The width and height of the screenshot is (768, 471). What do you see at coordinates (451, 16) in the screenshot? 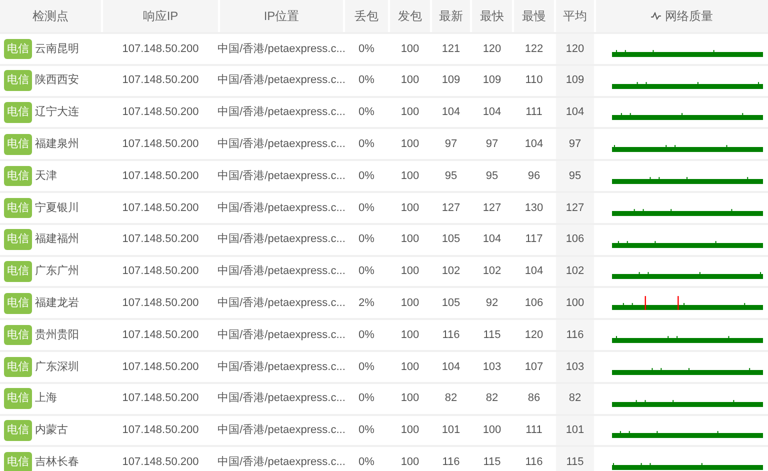
I see `header-text: 最新` at bounding box center [451, 16].